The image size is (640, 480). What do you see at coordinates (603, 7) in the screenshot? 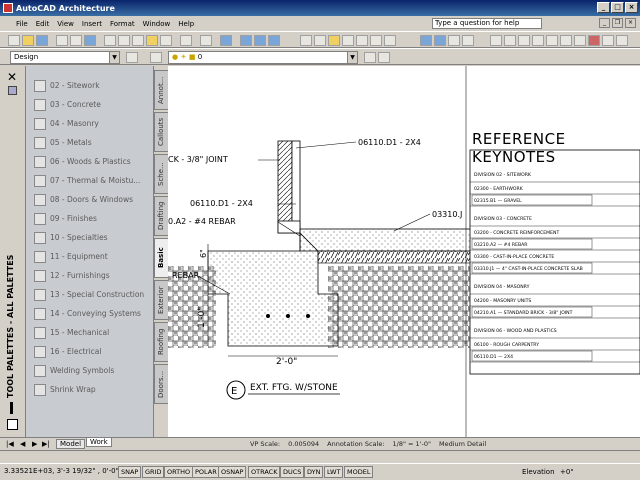
I see `minimize-button: _` at bounding box center [603, 7].